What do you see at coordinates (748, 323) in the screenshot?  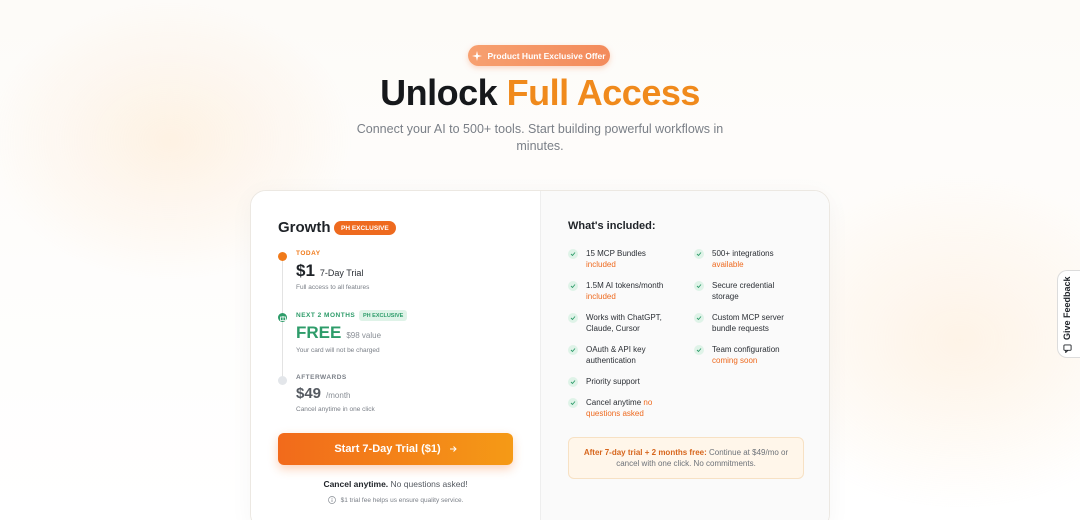 I see `feature-text: Custom MCP server bundle requests` at bounding box center [748, 323].